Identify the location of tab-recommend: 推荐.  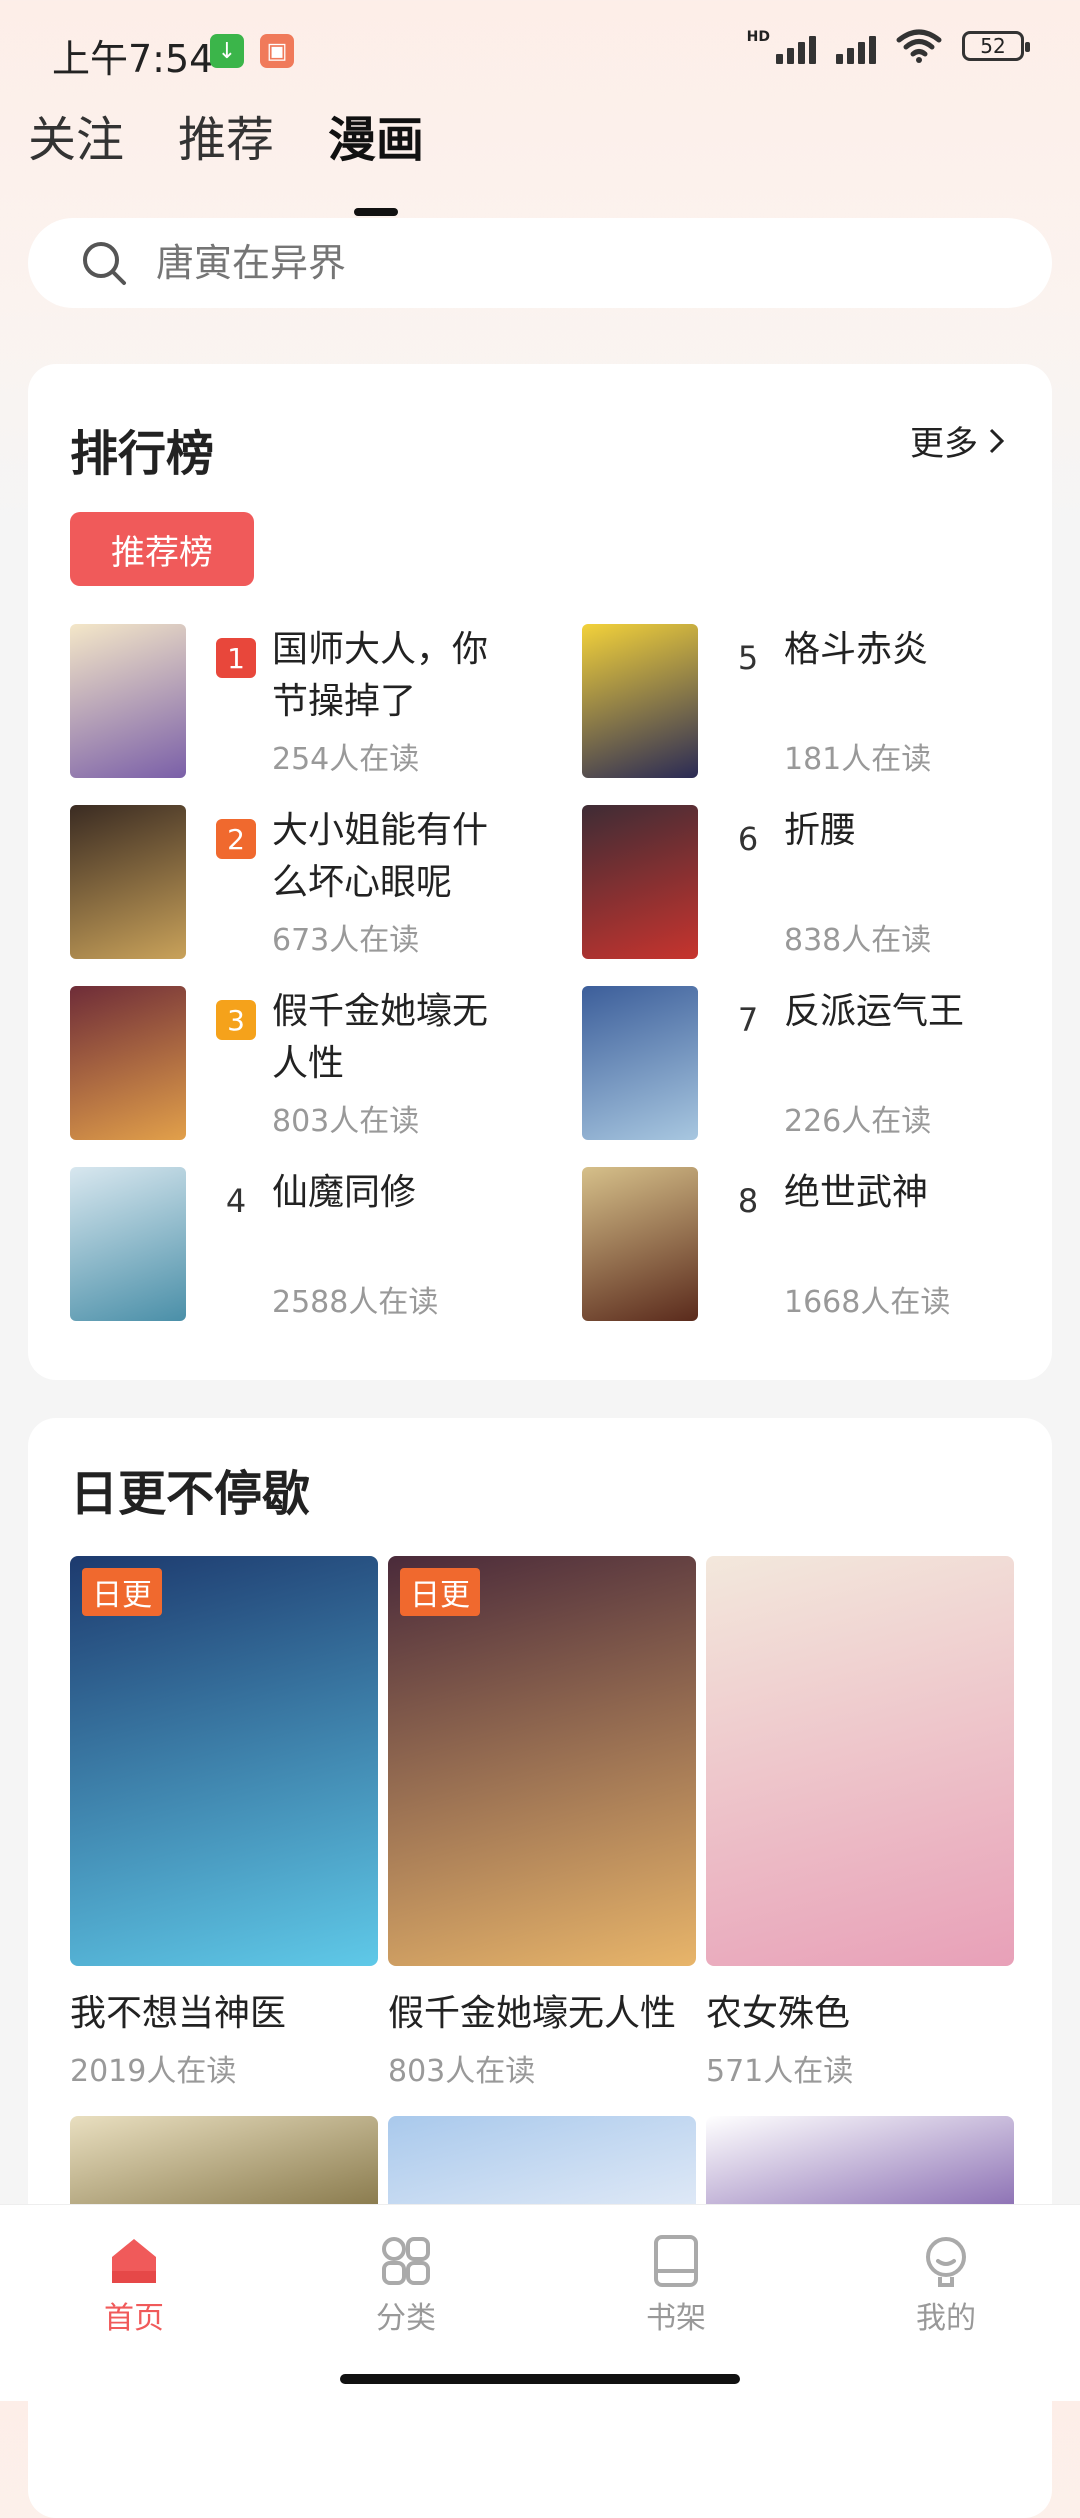
(226, 135).